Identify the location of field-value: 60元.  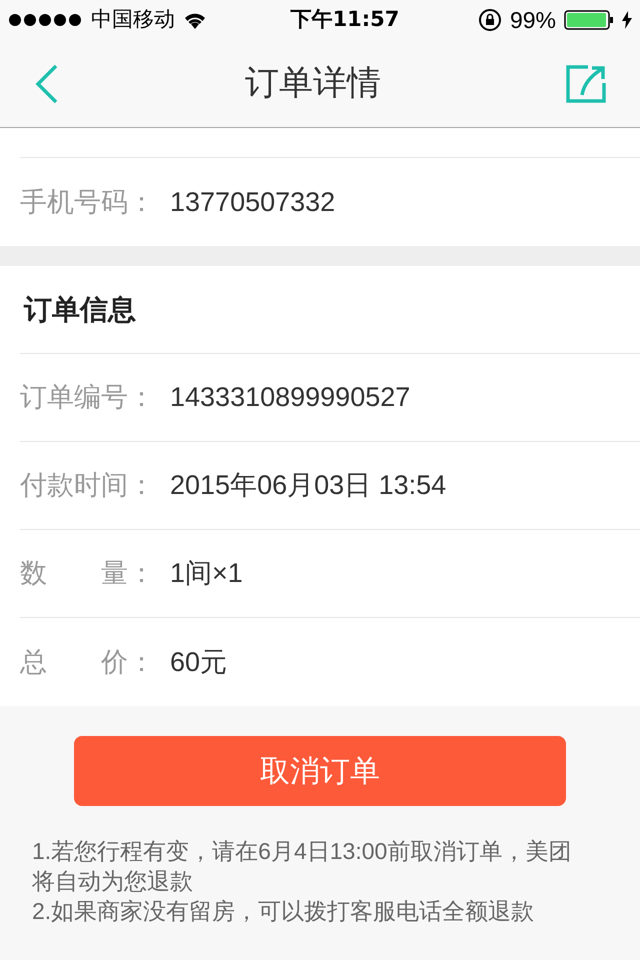
(199, 662).